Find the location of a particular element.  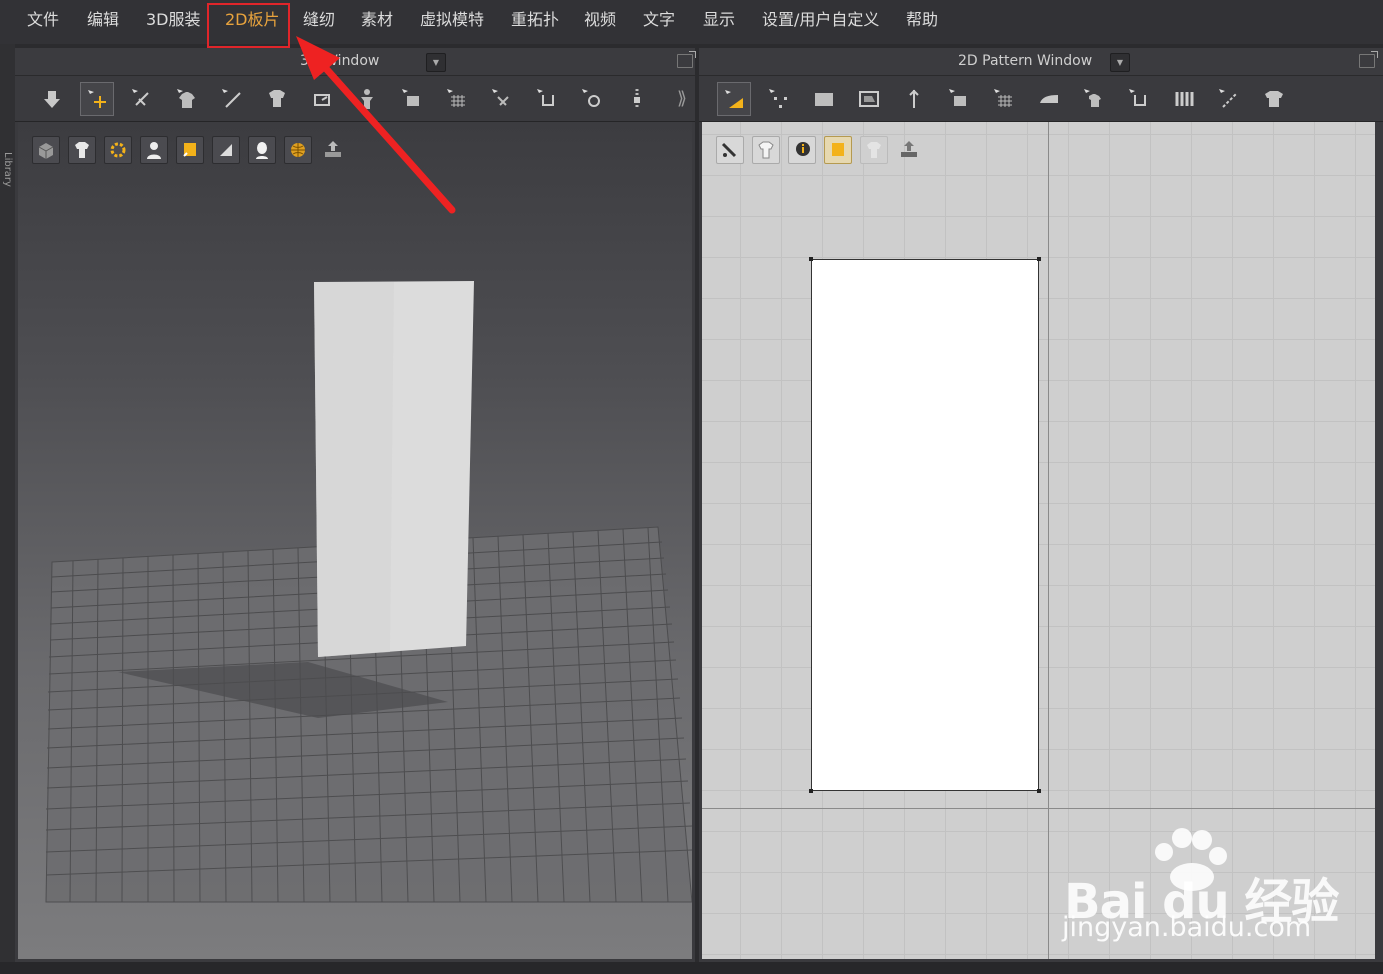

garment-select-tool is located at coordinates (187, 99).